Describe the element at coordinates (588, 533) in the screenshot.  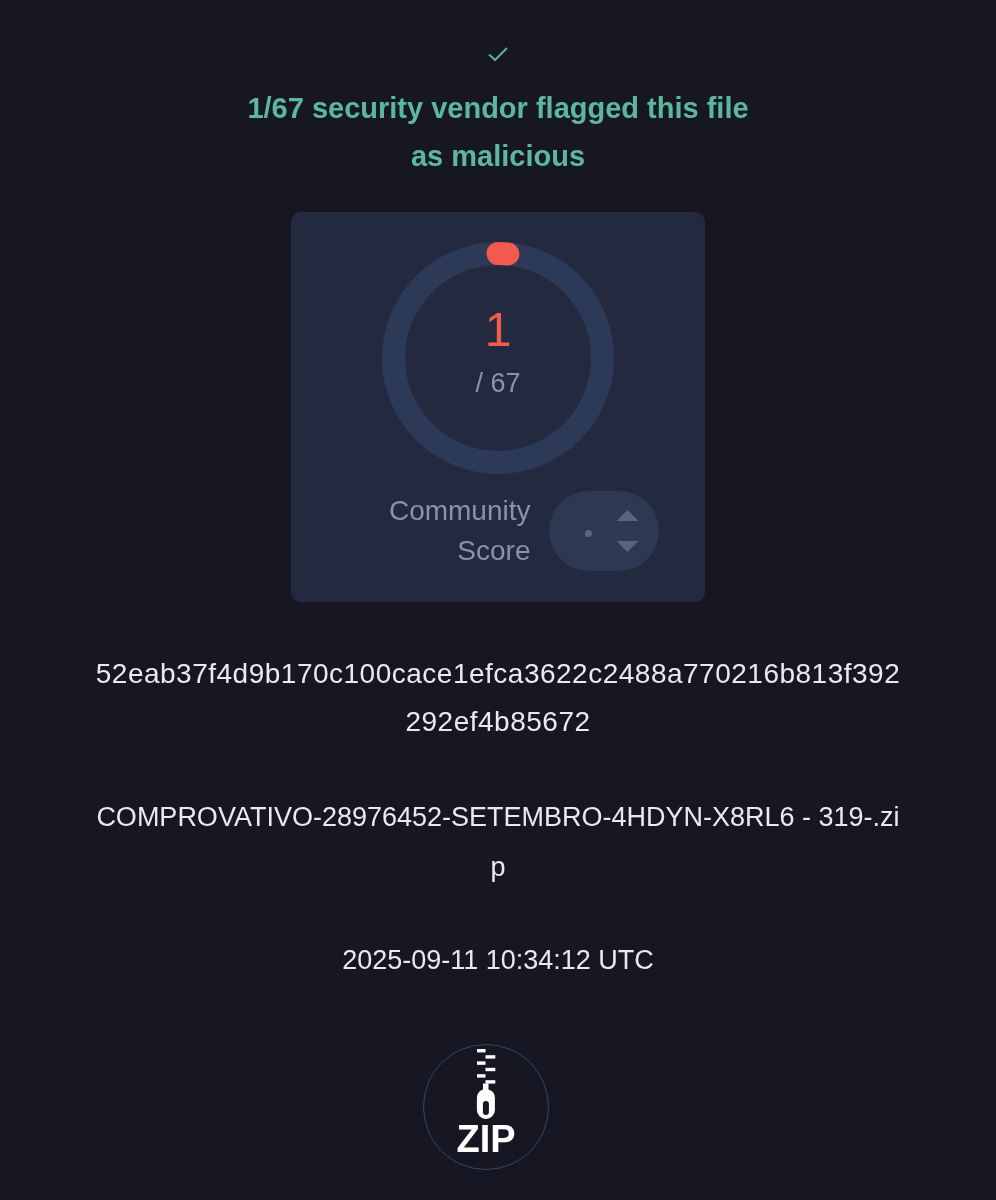
I see `dot-icon` at that location.